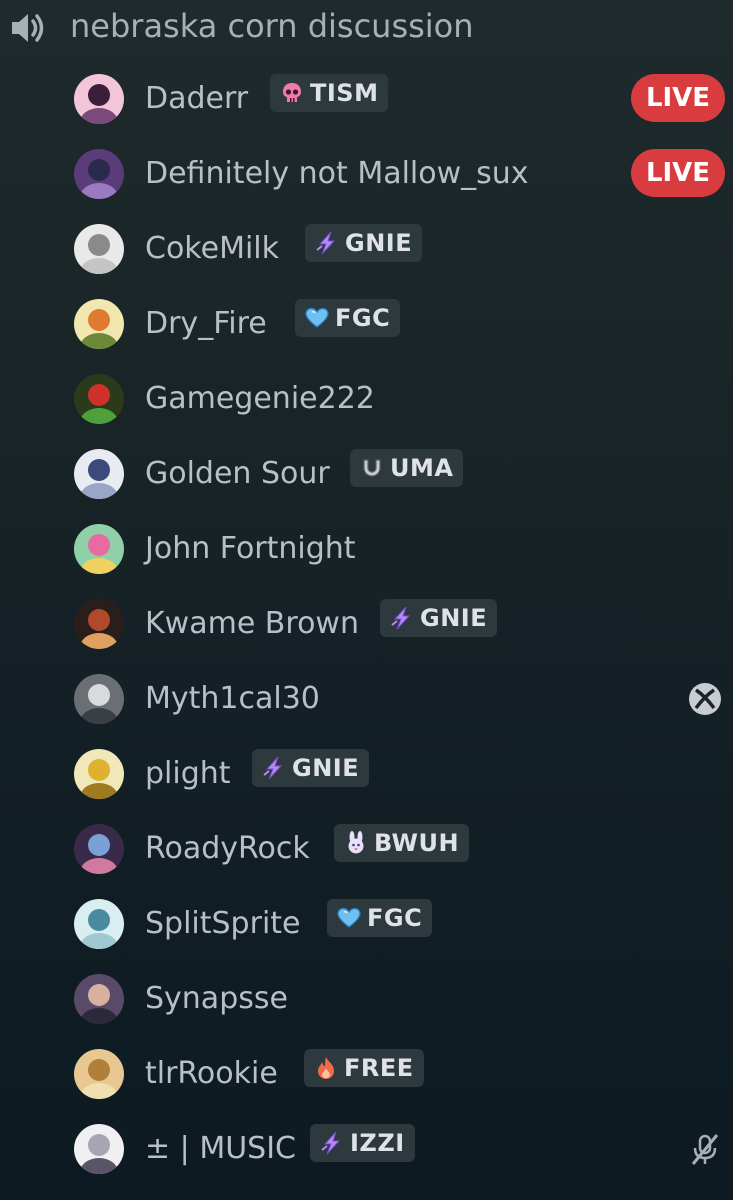 This screenshot has height=1200, width=733. Describe the element at coordinates (356, 843) in the screenshot. I see `bunny-icon` at that location.